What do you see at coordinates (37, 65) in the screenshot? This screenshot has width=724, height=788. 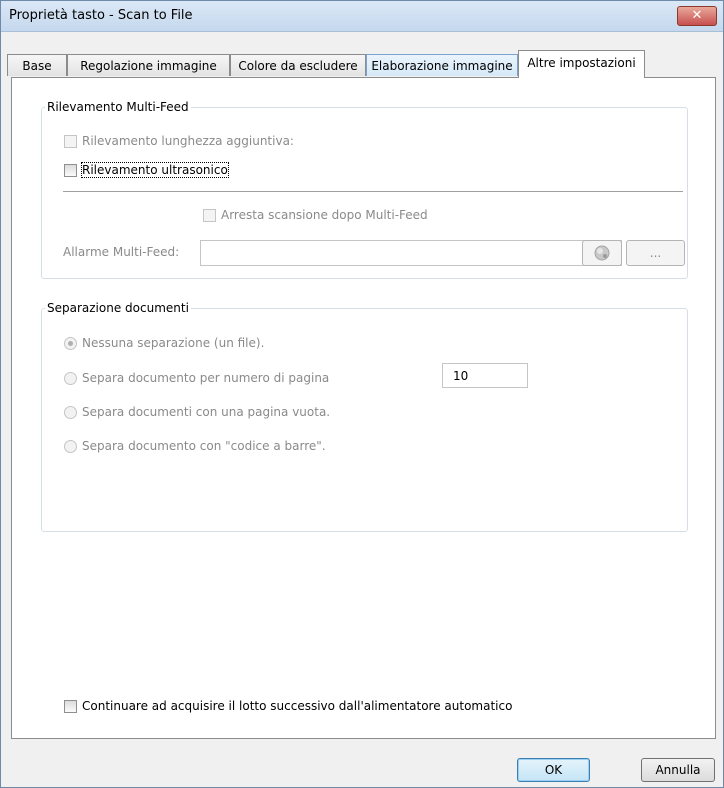 I see `tab-base: Base` at bounding box center [37, 65].